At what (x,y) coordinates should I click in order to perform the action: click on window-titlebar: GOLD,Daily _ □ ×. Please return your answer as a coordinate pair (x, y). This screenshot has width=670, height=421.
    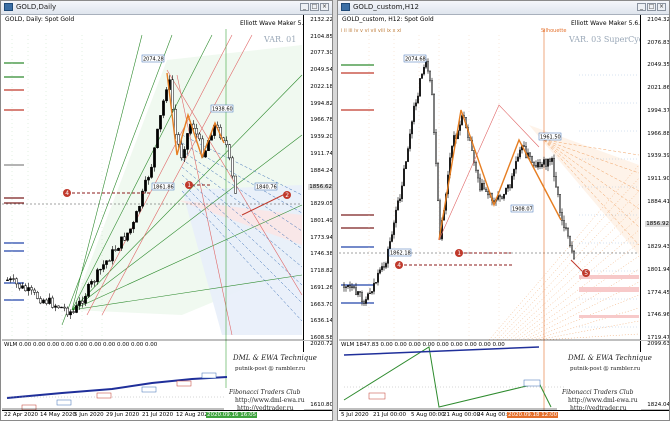
    Looking at the image, I should click on (166, 8).